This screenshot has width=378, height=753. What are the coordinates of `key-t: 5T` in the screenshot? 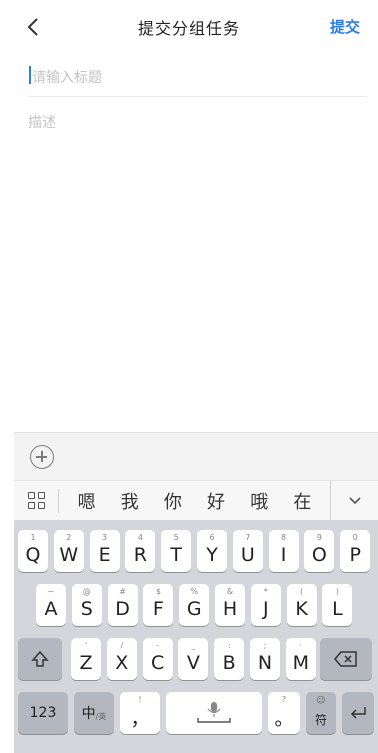 It's located at (176, 551).